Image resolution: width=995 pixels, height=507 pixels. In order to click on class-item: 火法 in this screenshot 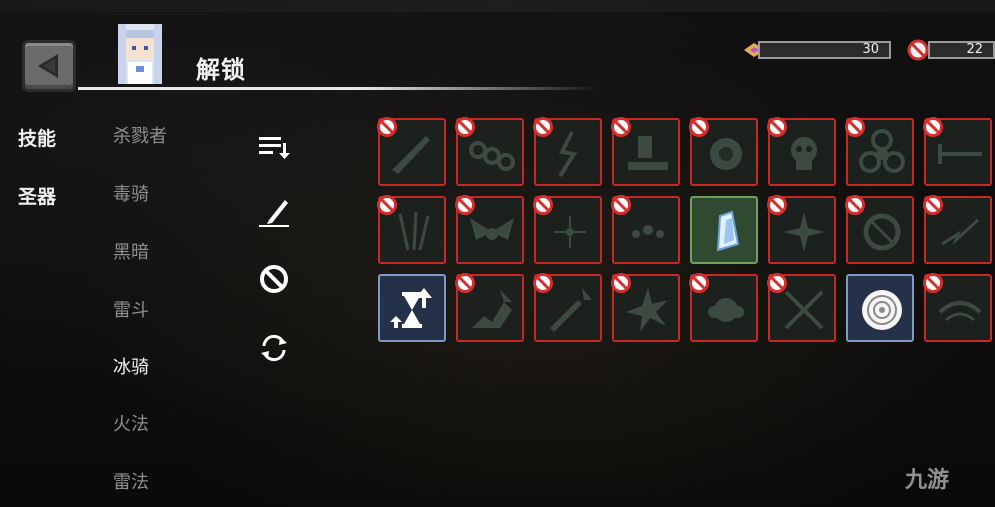, I will do `click(131, 423)`.